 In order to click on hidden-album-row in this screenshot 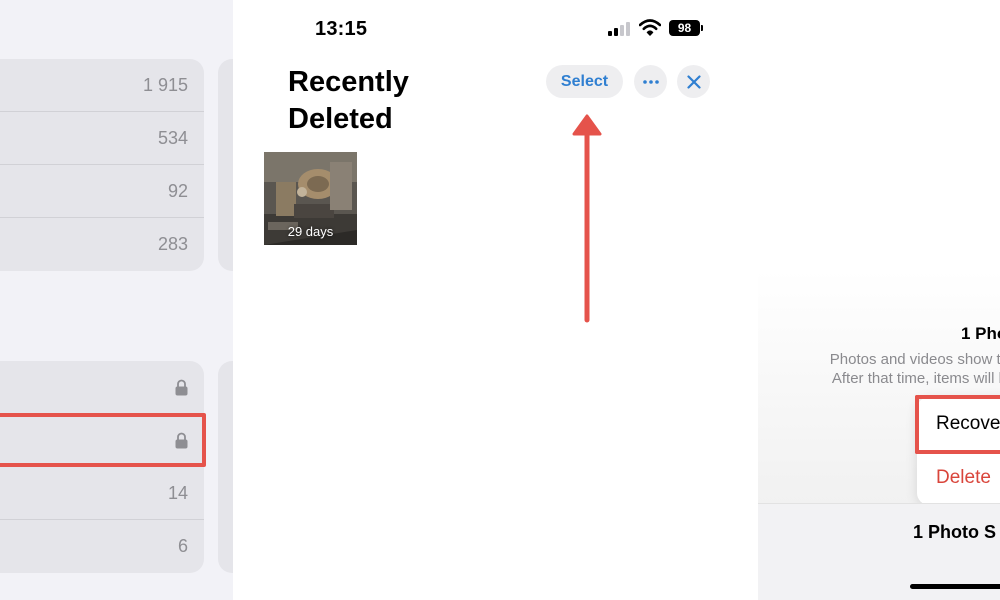, I will do `click(102, 387)`.